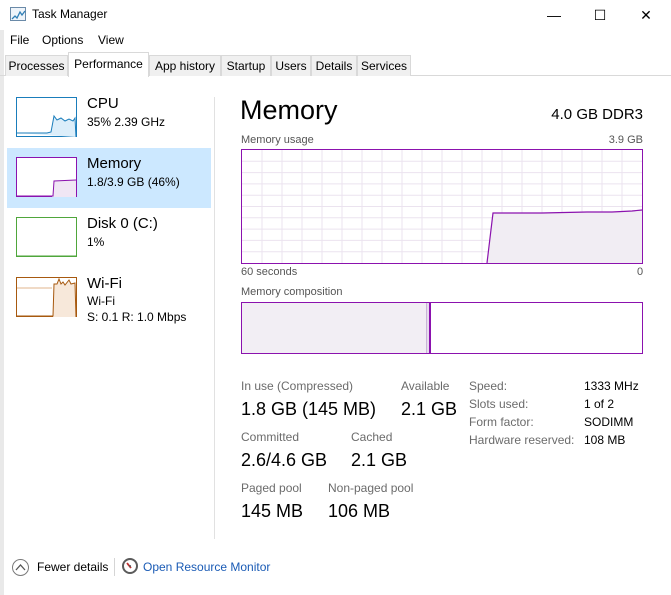 The image size is (671, 595). What do you see at coordinates (522, 440) in the screenshot?
I see `hardware-reserved-label: Hardware reserved:` at bounding box center [522, 440].